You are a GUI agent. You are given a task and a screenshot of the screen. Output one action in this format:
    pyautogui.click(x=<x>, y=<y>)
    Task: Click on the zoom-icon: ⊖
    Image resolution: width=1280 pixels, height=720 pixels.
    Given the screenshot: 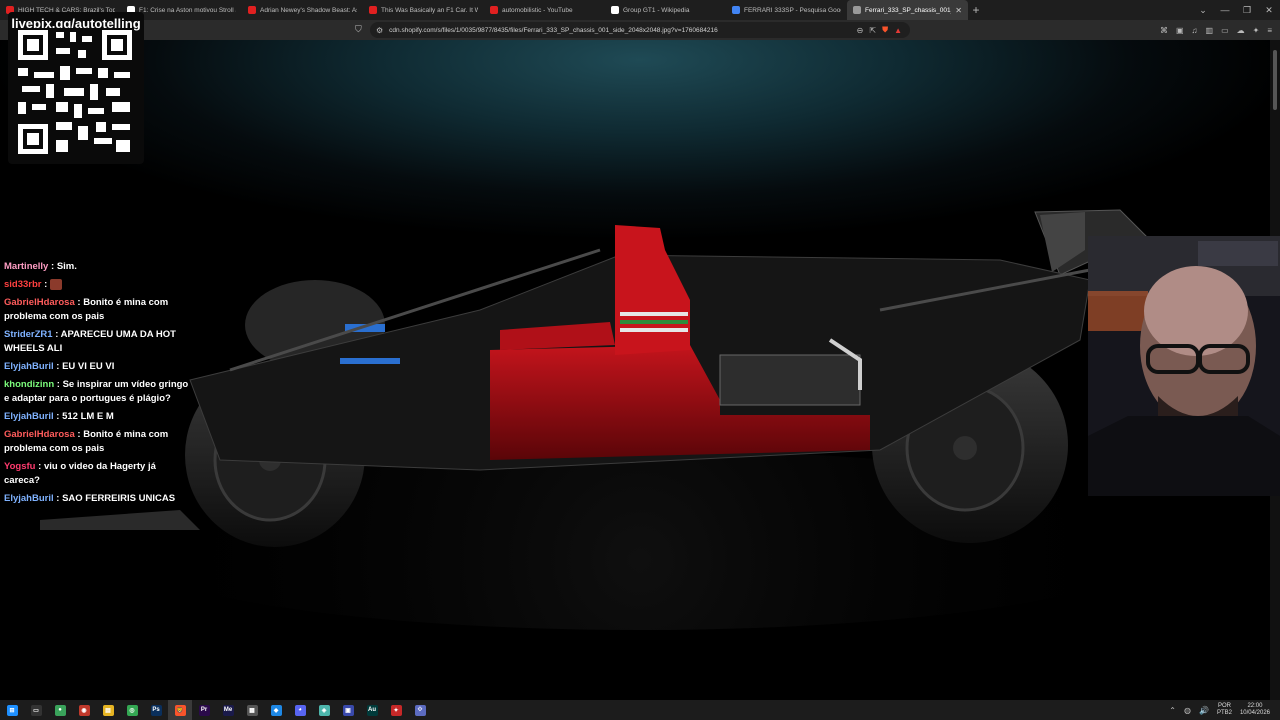 What is the action you would take?
    pyautogui.click(x=860, y=30)
    